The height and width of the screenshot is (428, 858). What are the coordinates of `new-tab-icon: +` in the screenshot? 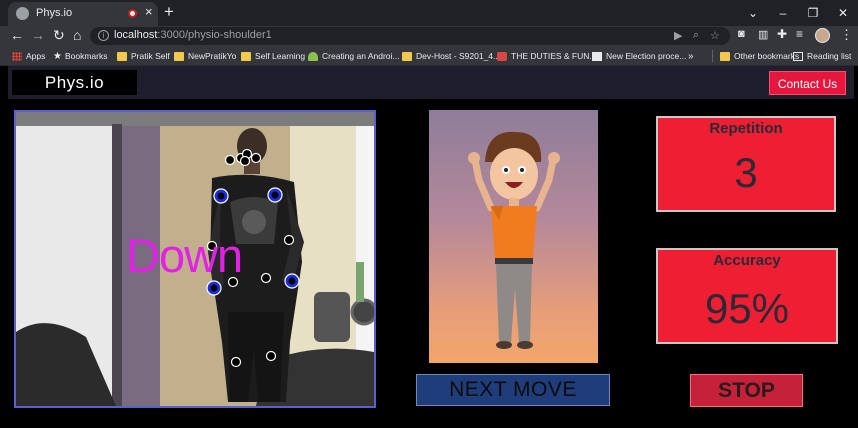 It's located at (169, 11).